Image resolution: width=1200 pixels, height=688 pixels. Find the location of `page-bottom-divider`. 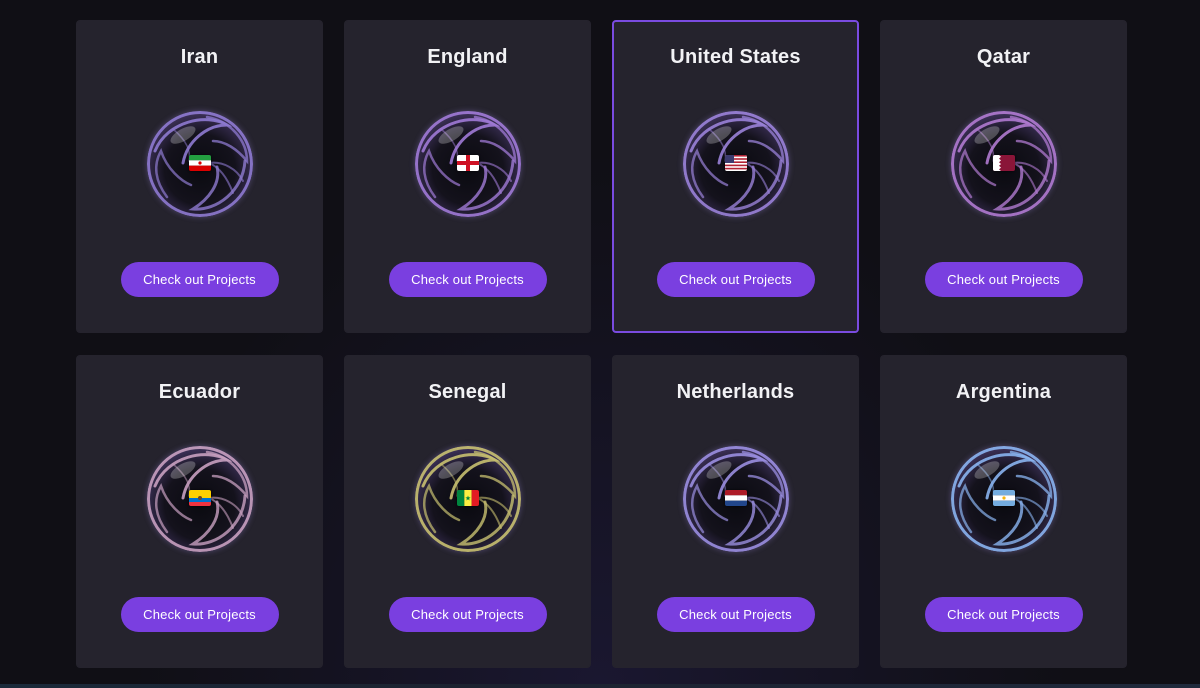

page-bottom-divider is located at coordinates (600, 686).